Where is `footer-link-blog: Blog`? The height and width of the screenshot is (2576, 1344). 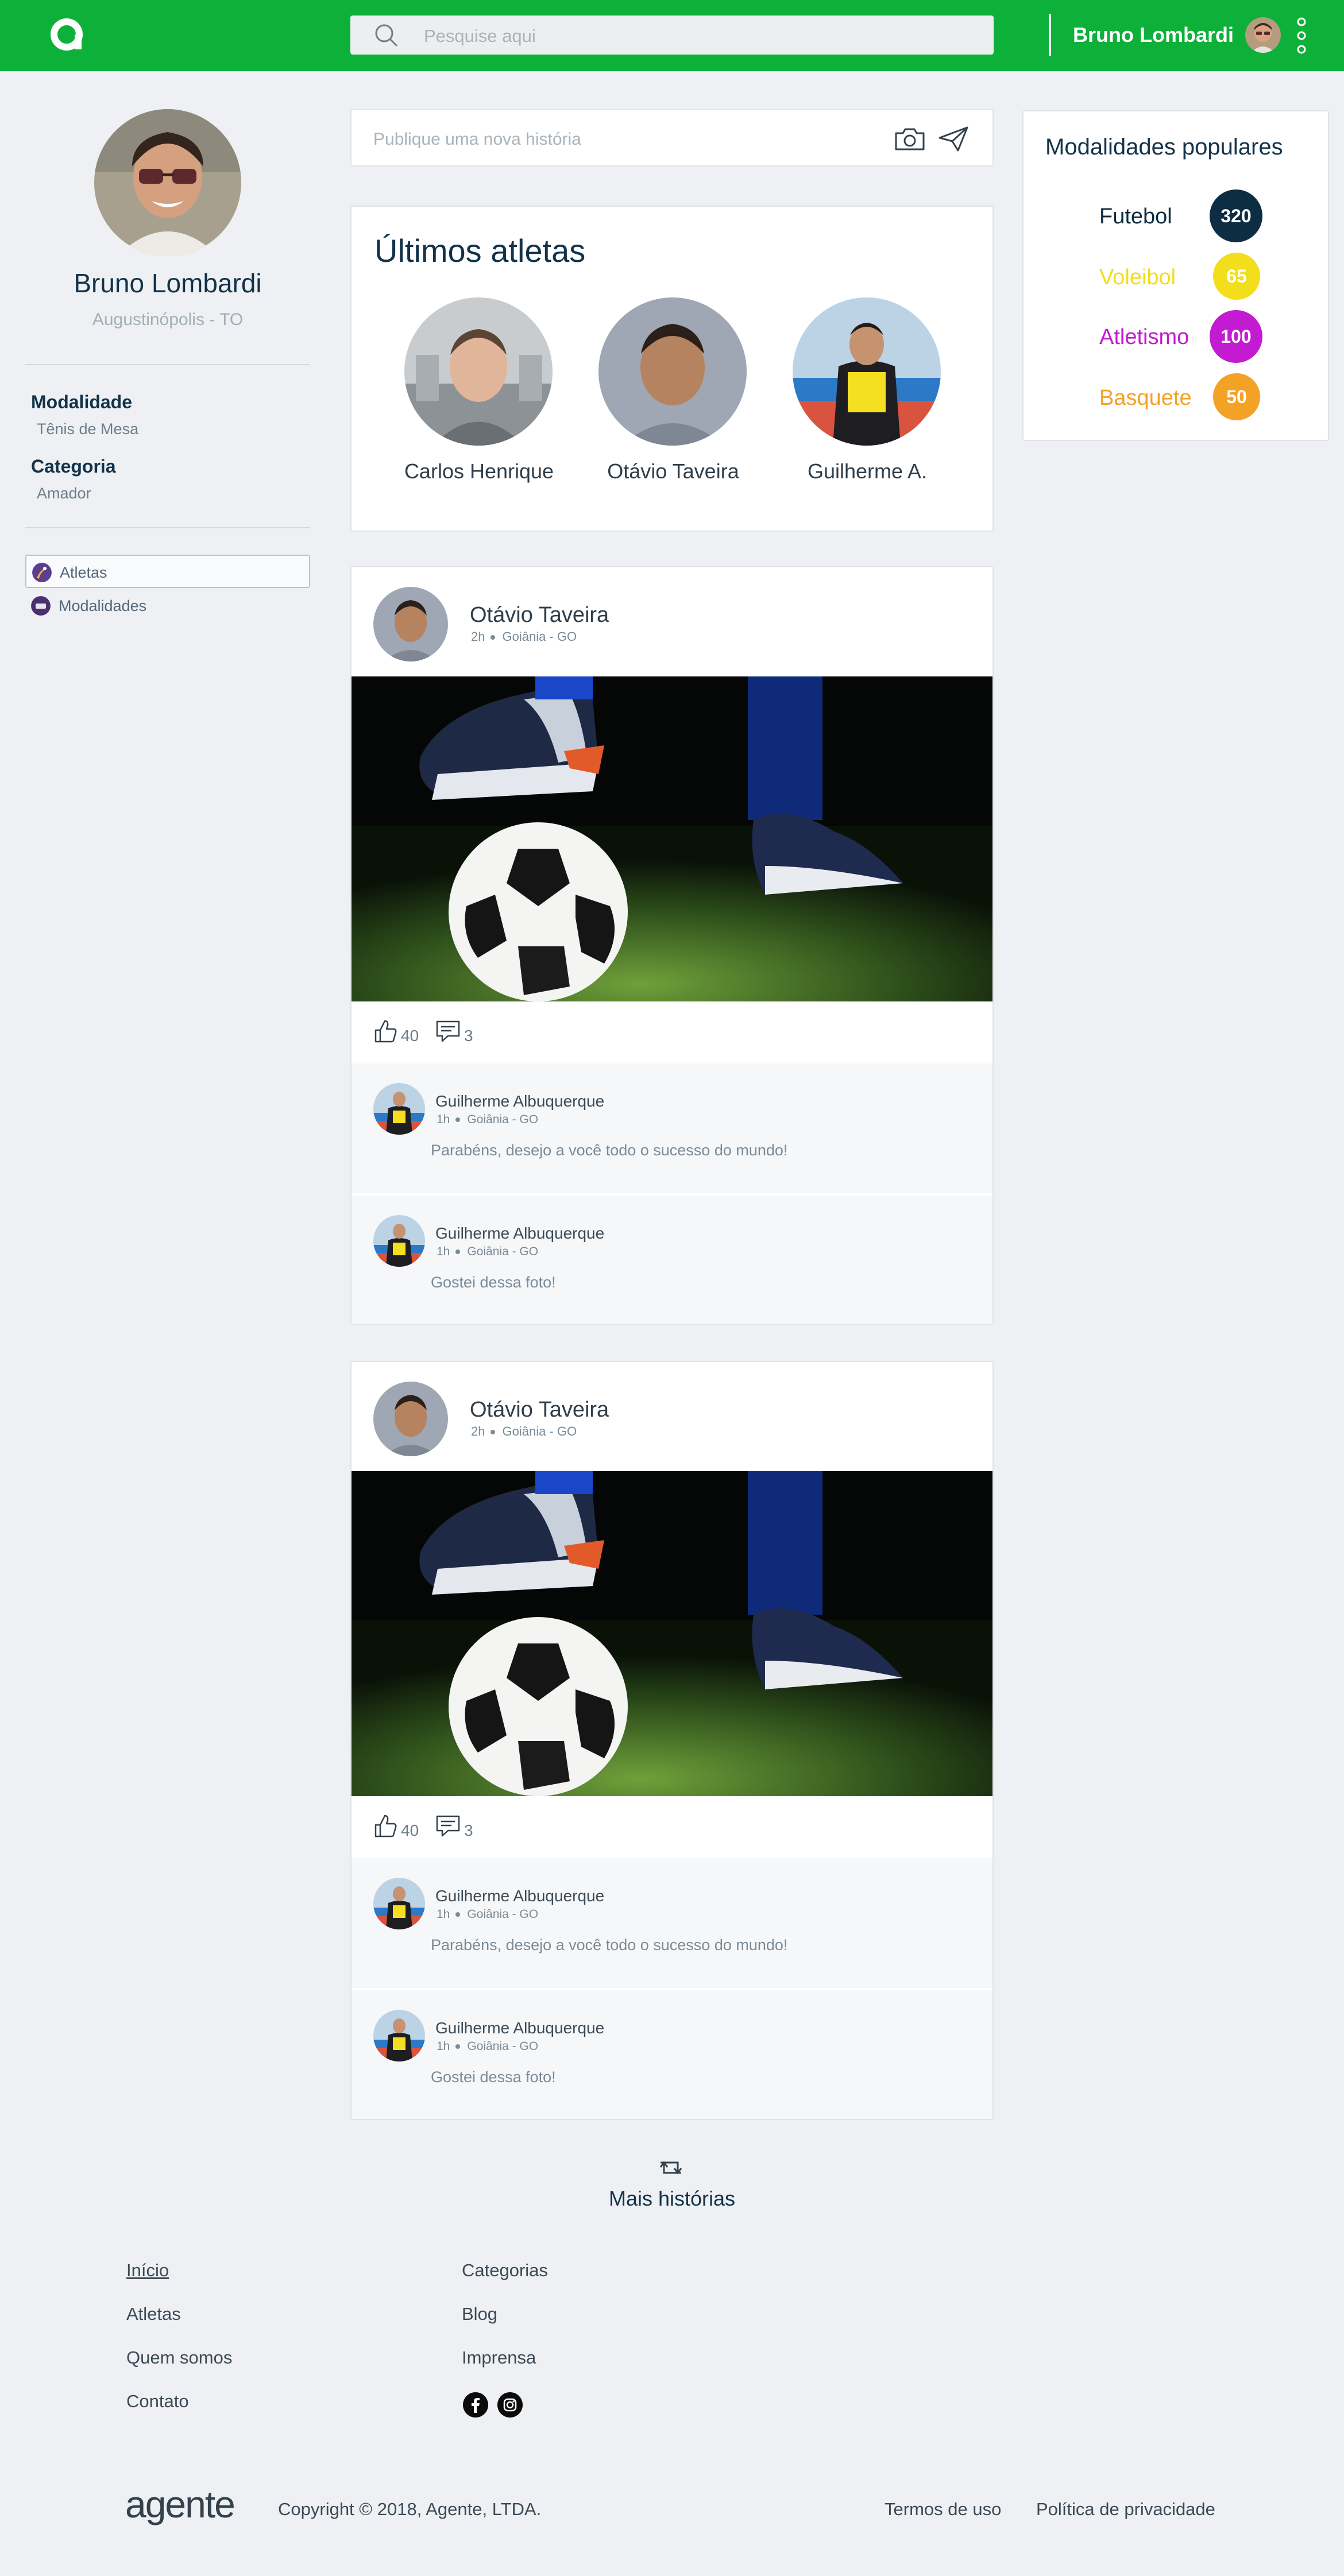
footer-link-blog: Blog is located at coordinates (479, 2314).